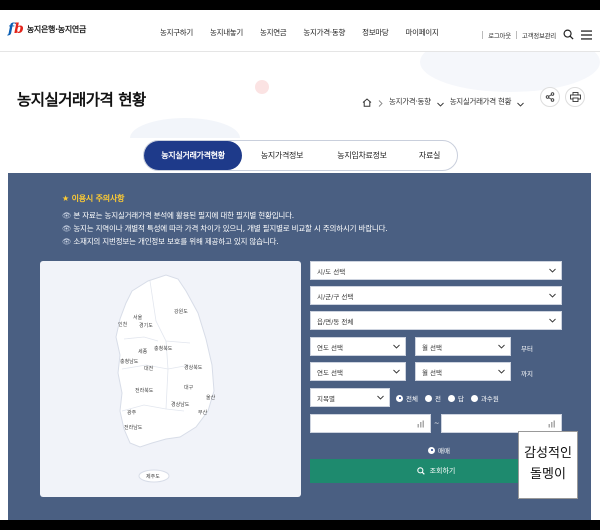 The height and width of the screenshot is (530, 600). Describe the element at coordinates (436, 295) in the screenshot. I see `sigungu-select: 시/군/구 선택` at that location.